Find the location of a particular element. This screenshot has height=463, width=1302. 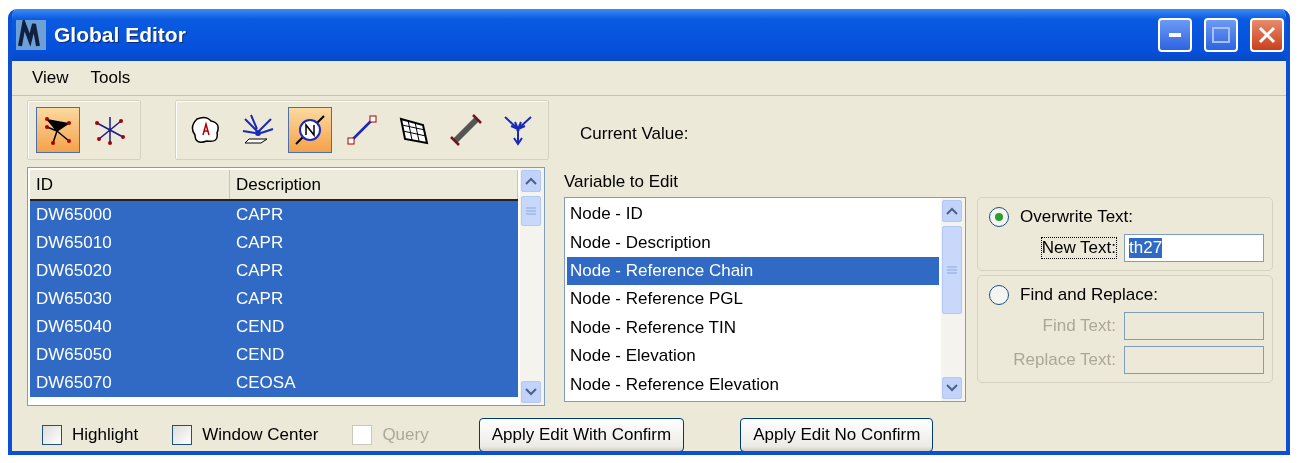

menu-item: Tools is located at coordinates (110, 78).